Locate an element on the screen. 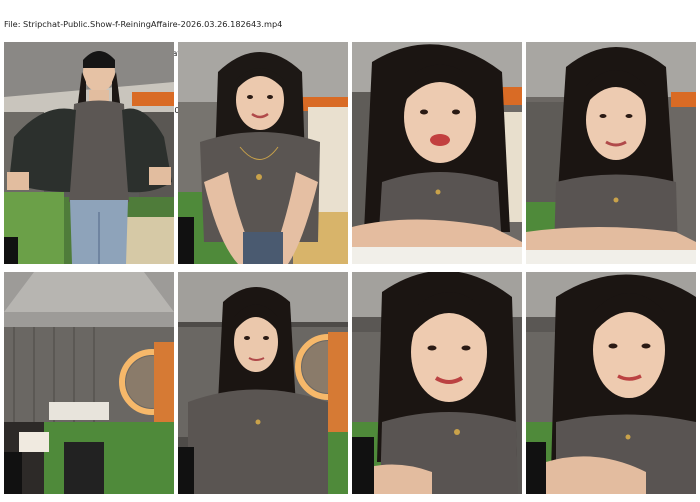 The width and height of the screenshot is (700, 502). thumbnail-1-scene is located at coordinates (89, 153).